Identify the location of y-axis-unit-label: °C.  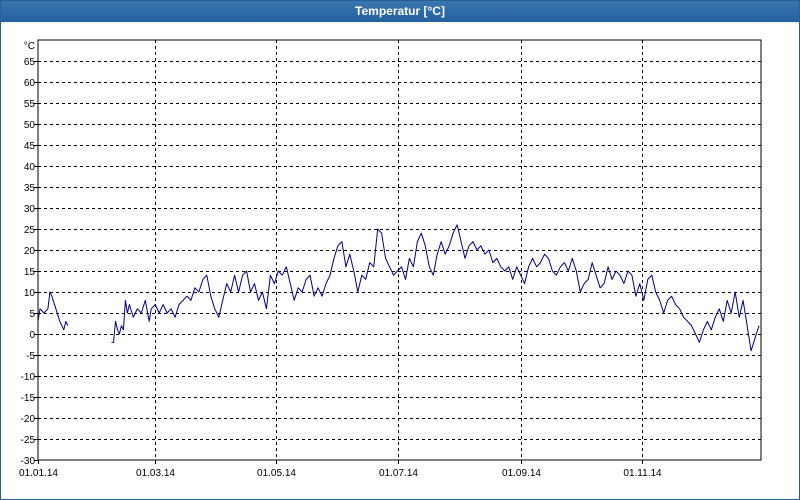
(29, 46).